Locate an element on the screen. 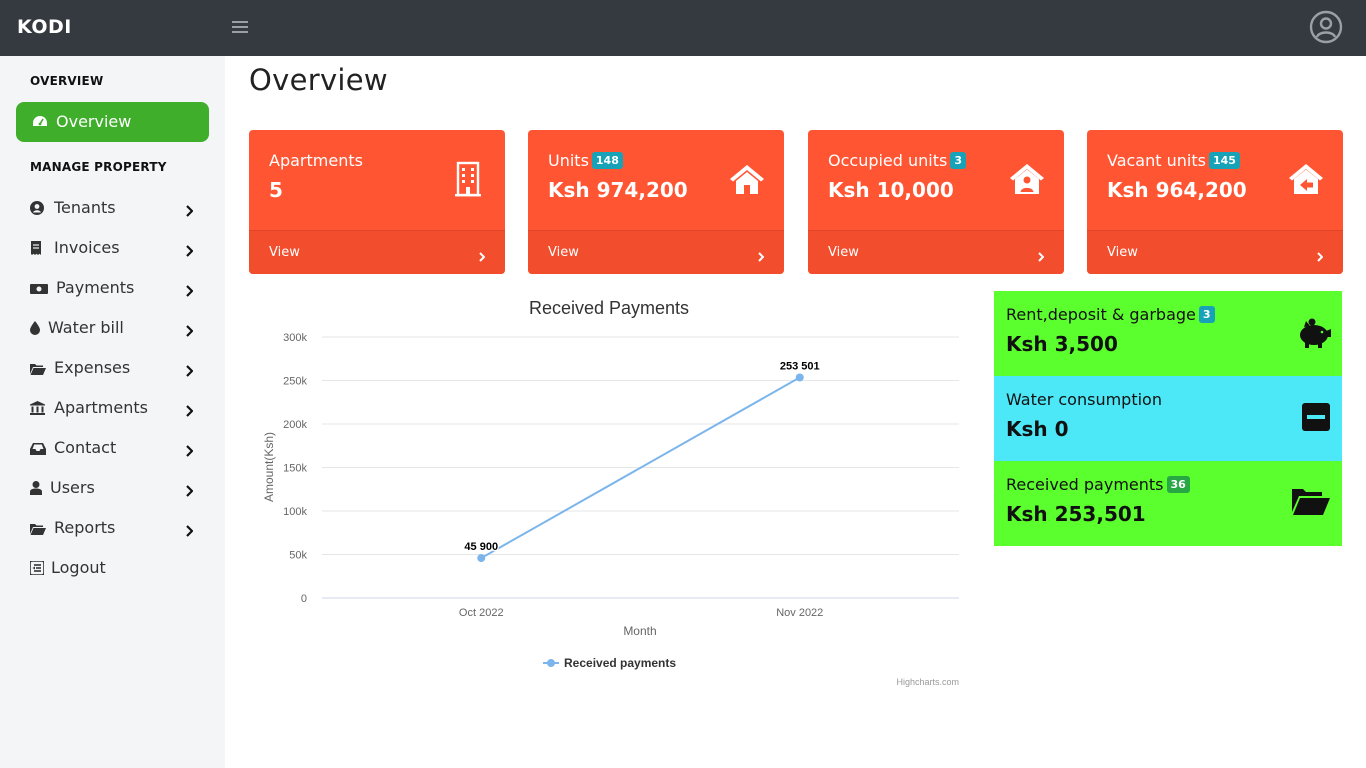 The width and height of the screenshot is (1366, 768). card-vacant-units: Vacant units 145 Ksh 964,200 View is located at coordinates (1215, 202).